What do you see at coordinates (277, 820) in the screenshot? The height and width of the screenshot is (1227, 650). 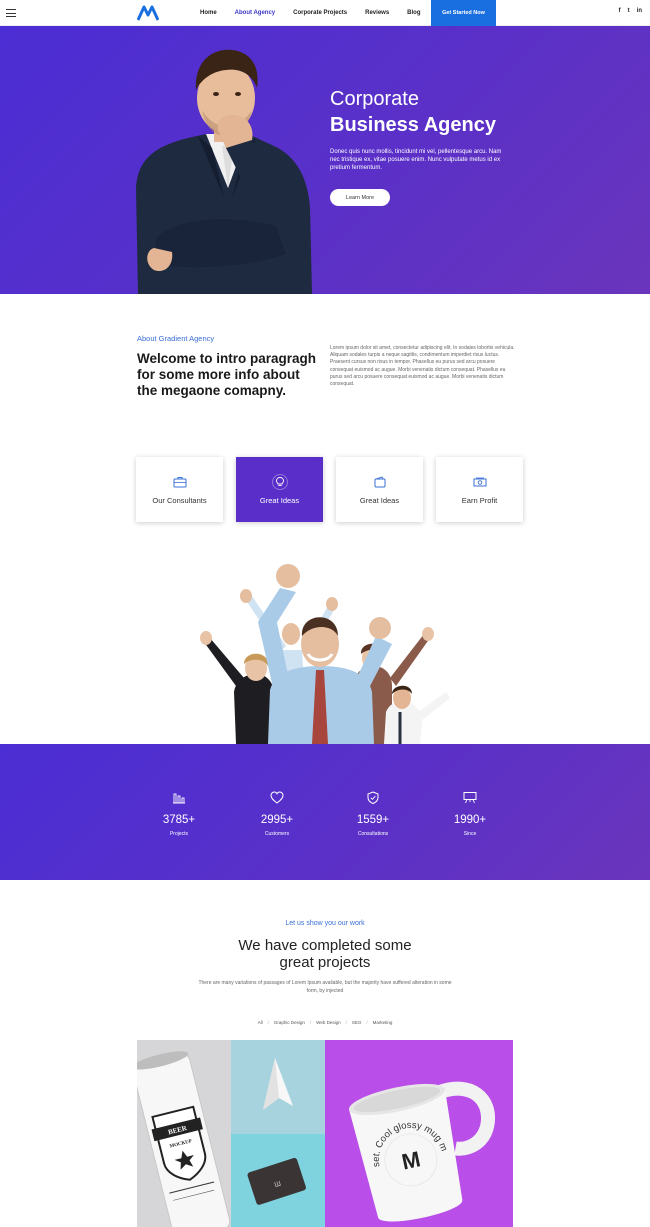 I see `stat-value: 2995+` at bounding box center [277, 820].